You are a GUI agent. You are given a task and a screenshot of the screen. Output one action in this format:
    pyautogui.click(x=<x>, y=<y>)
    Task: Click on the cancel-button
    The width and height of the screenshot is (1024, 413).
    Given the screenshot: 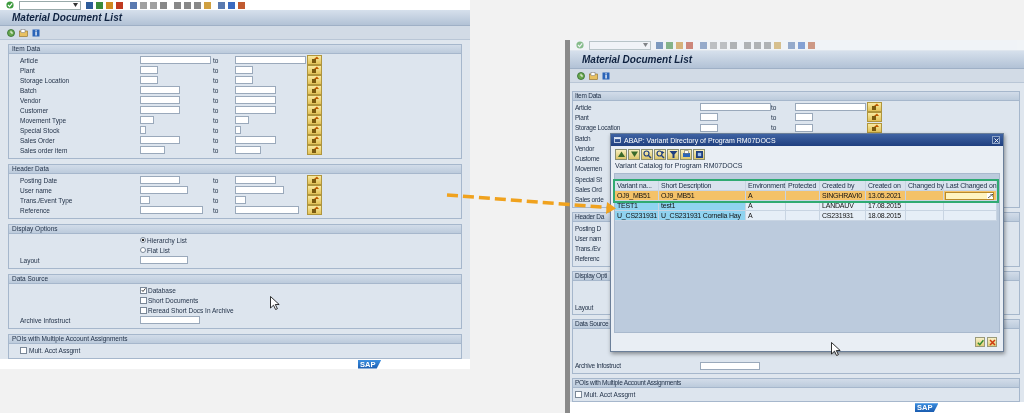 What is the action you would take?
    pyautogui.click(x=992, y=342)
    